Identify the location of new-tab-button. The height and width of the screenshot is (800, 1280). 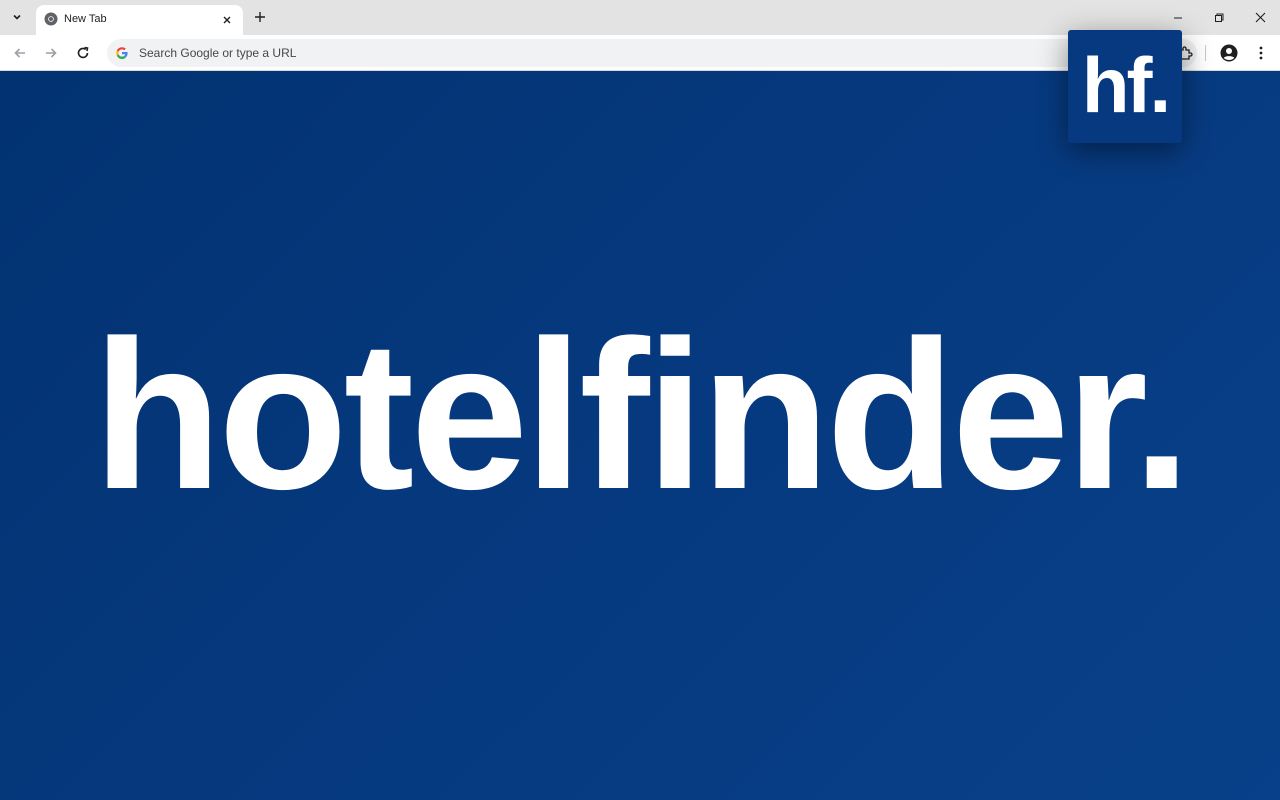
(260, 17).